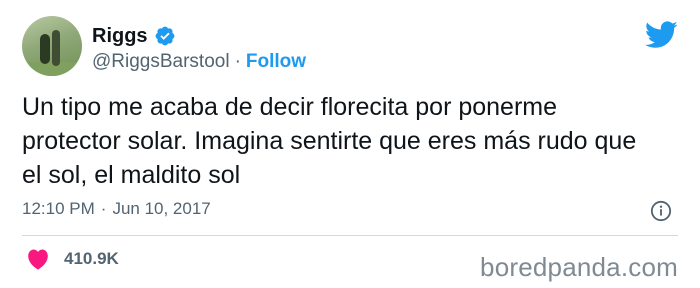 The width and height of the screenshot is (700, 288). What do you see at coordinates (161, 209) in the screenshot?
I see `tweet-date: Jun 10, 2017` at bounding box center [161, 209].